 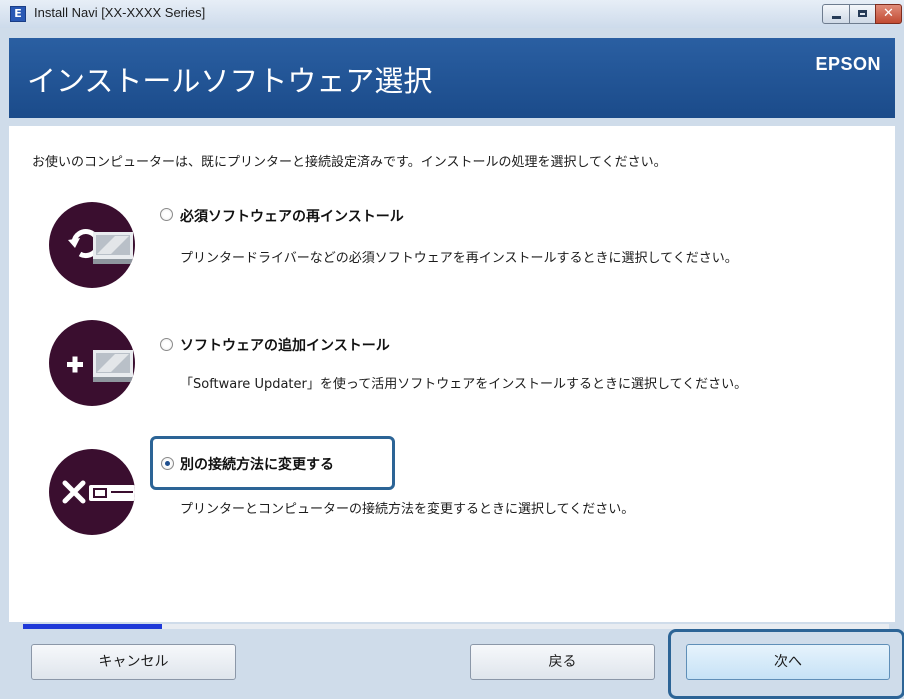 What do you see at coordinates (166, 344) in the screenshot?
I see `add-install-radio` at bounding box center [166, 344].